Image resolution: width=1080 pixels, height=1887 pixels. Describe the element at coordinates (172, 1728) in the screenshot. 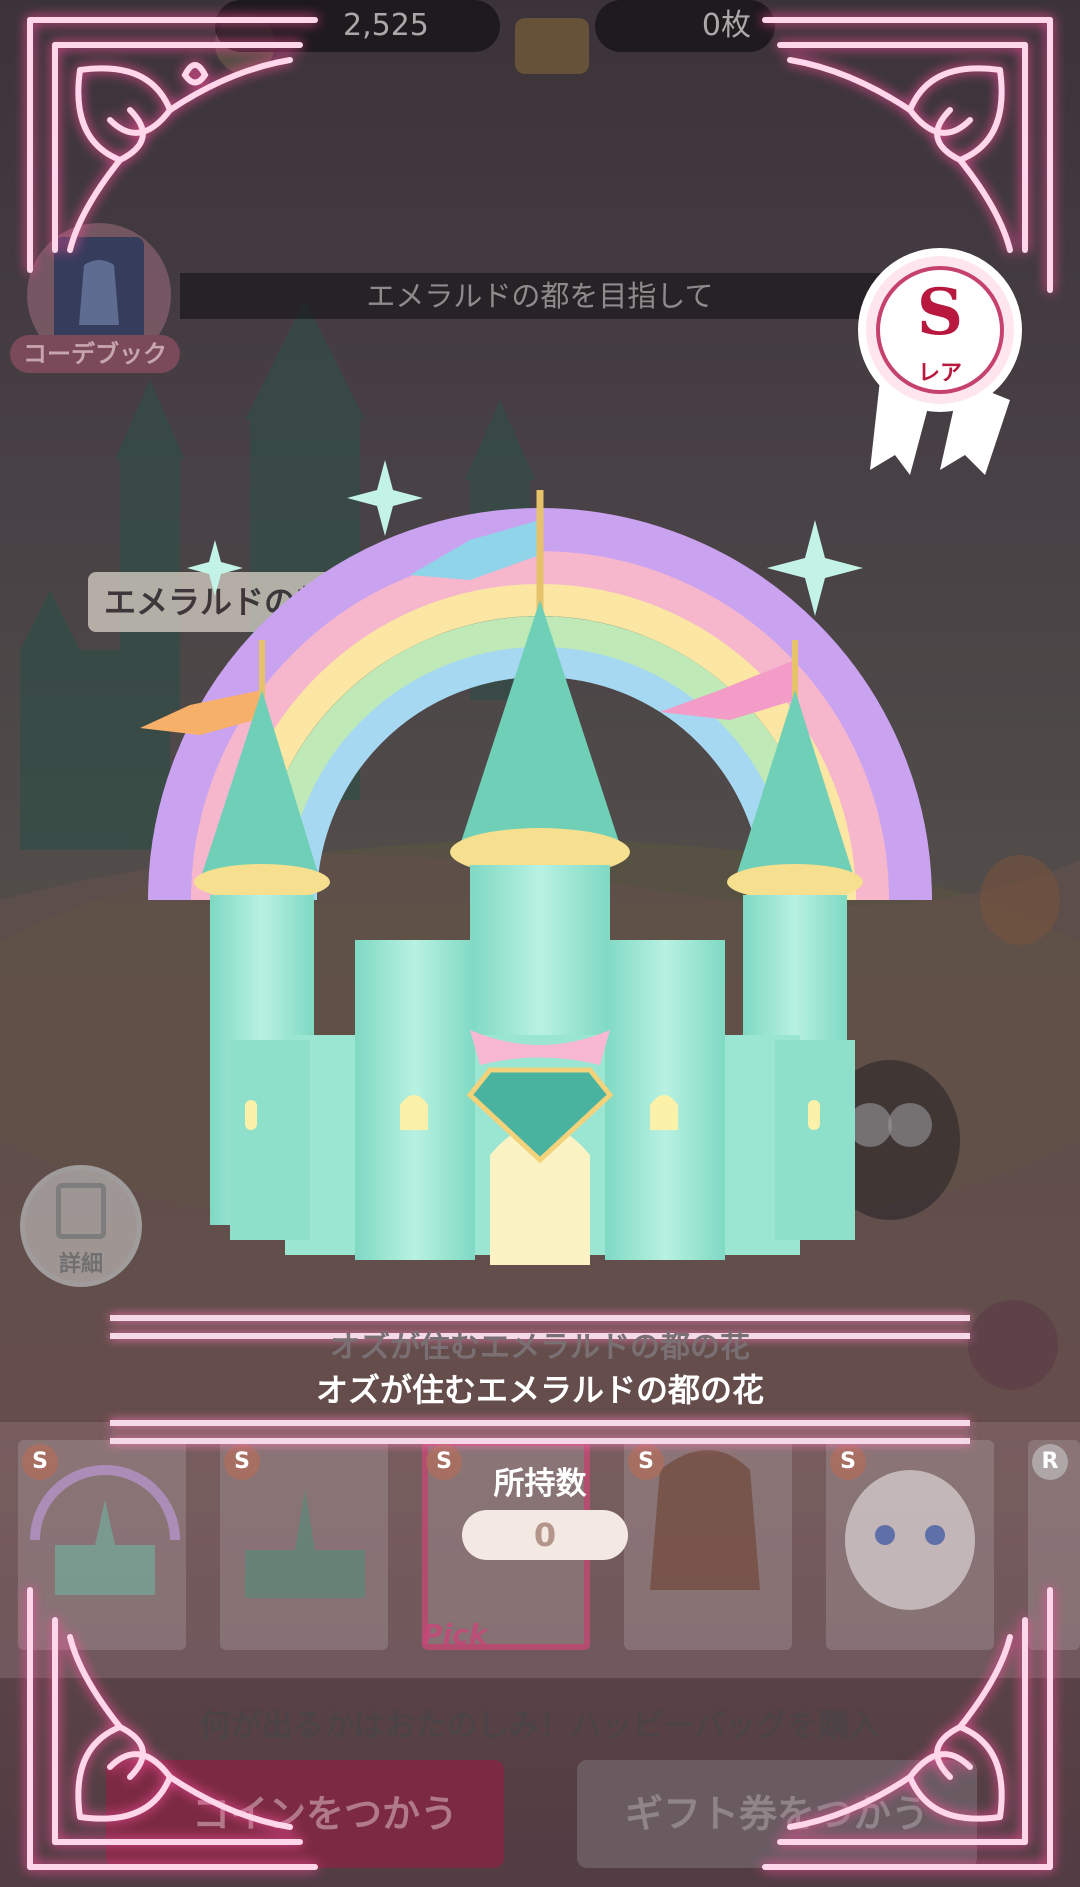

I see `corner-ornament-bottom-left` at that location.